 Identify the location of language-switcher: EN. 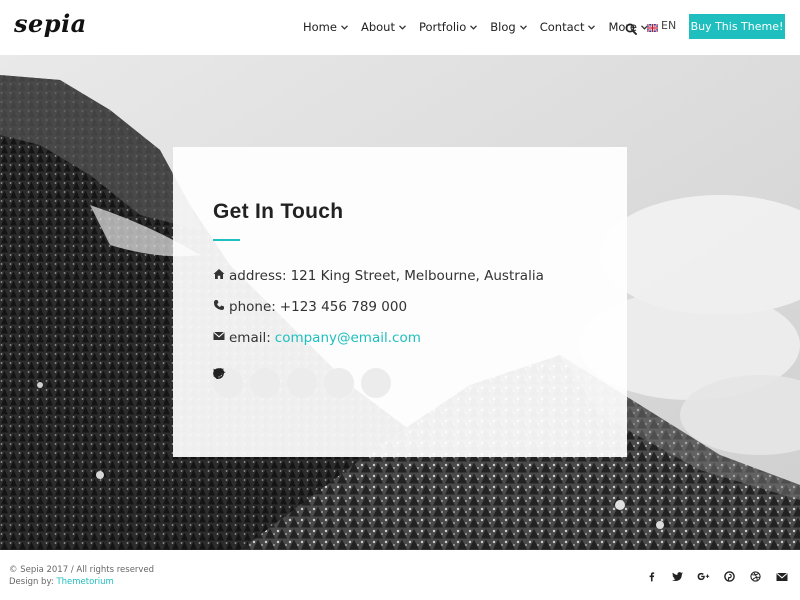
(661, 26).